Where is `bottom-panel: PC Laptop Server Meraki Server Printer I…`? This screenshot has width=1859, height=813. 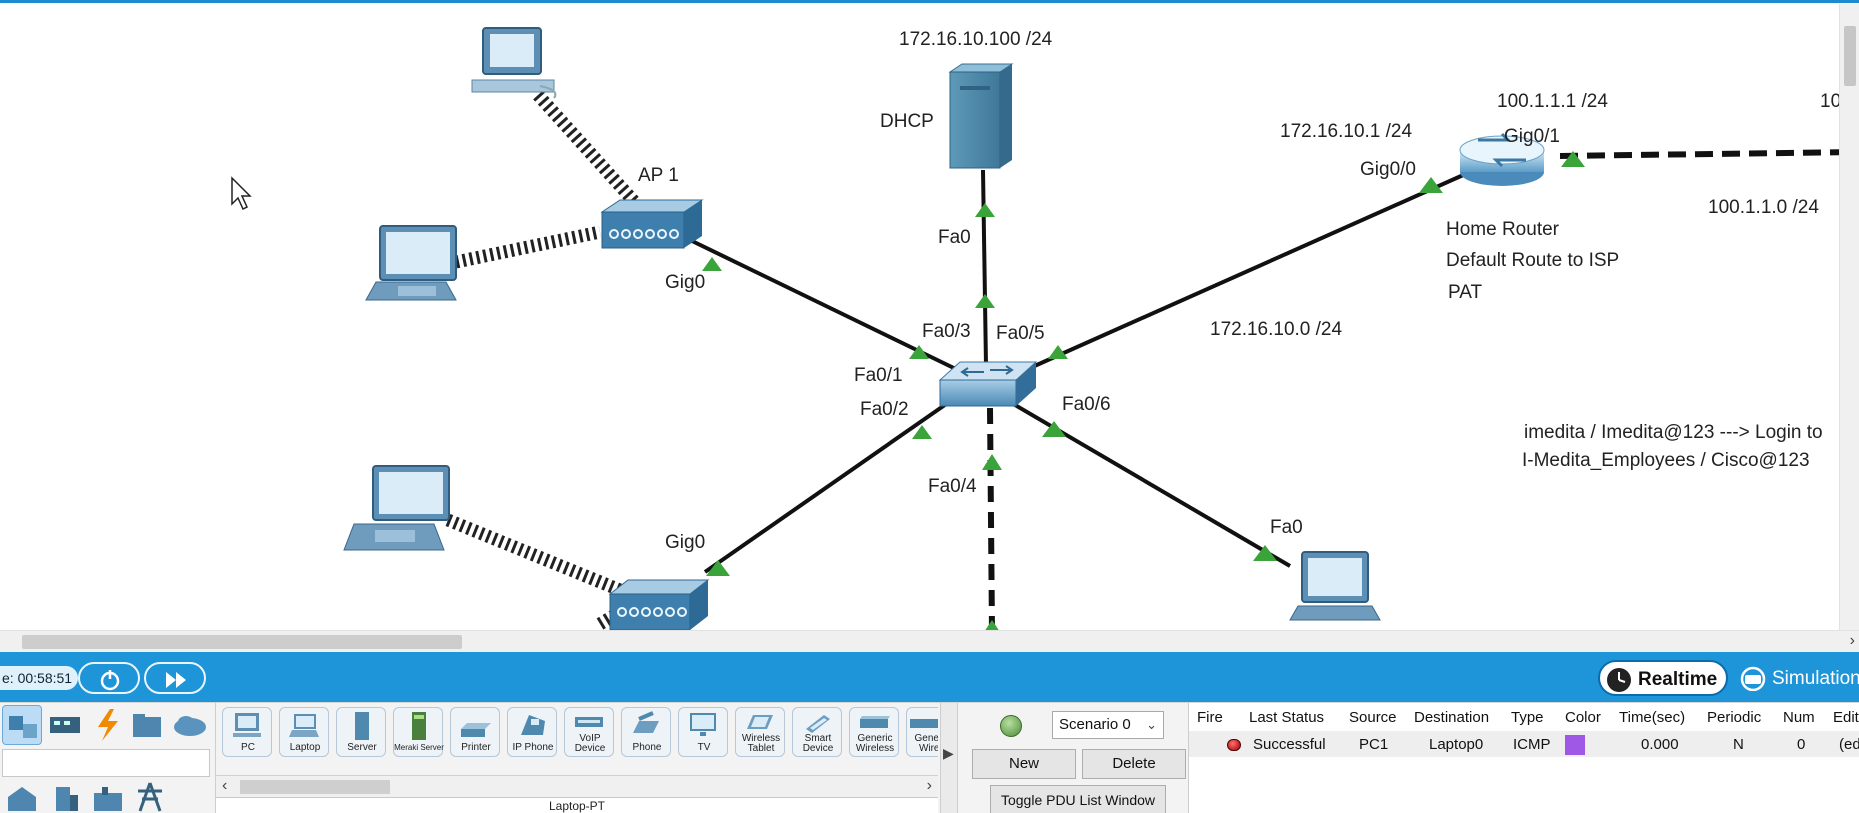
bottom-panel: PC Laptop Server Meraki Server Printer I… is located at coordinates (929, 757).